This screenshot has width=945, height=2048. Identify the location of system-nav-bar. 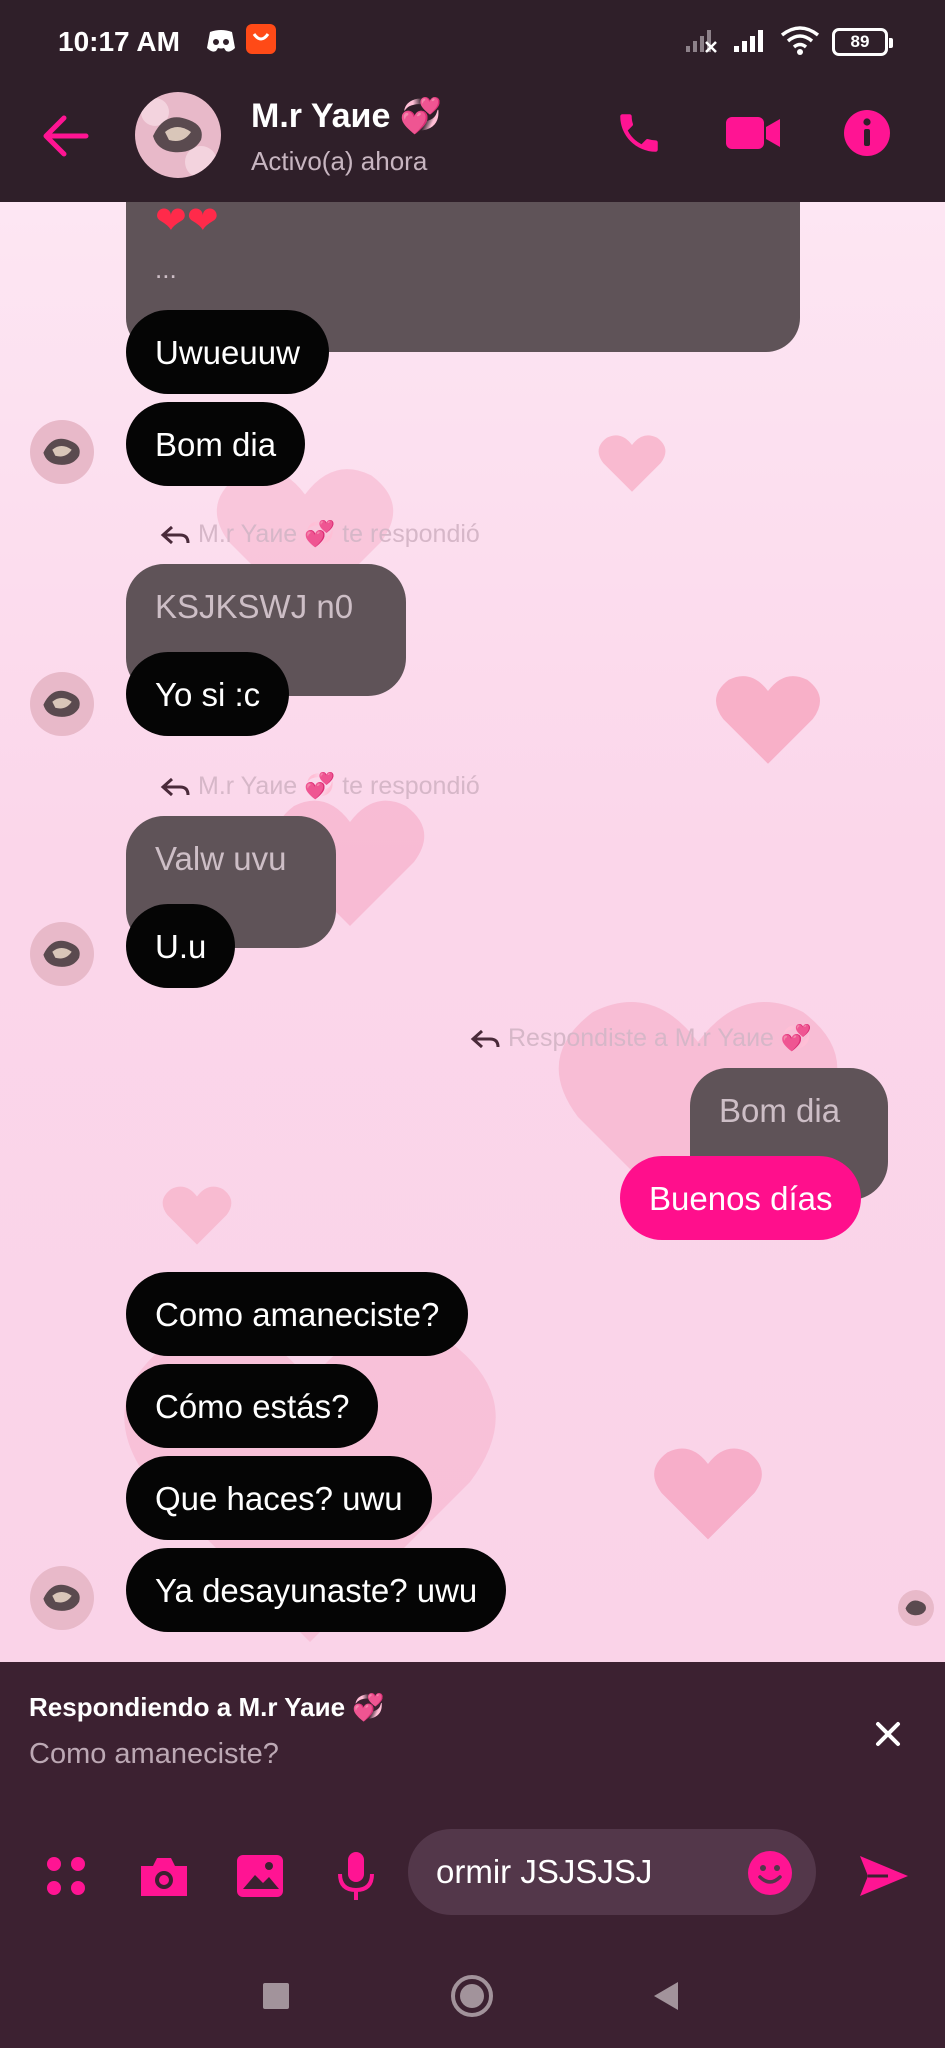
(472, 1995).